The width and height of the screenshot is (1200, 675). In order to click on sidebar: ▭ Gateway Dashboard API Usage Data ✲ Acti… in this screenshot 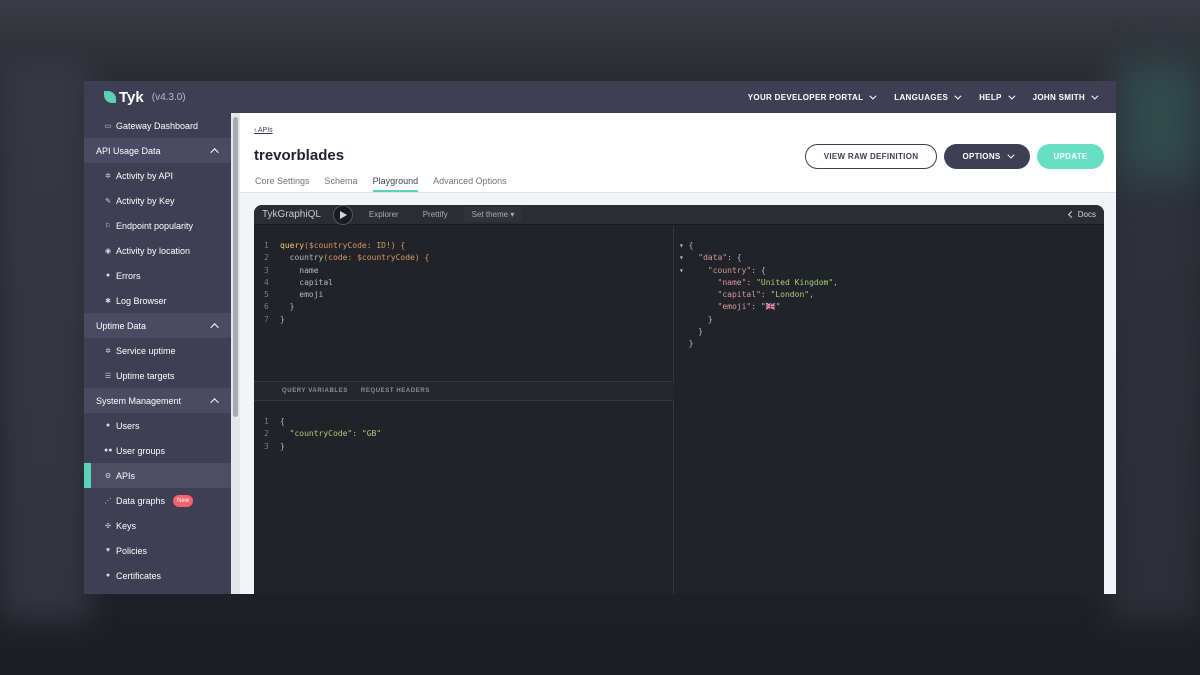, I will do `click(157, 353)`.